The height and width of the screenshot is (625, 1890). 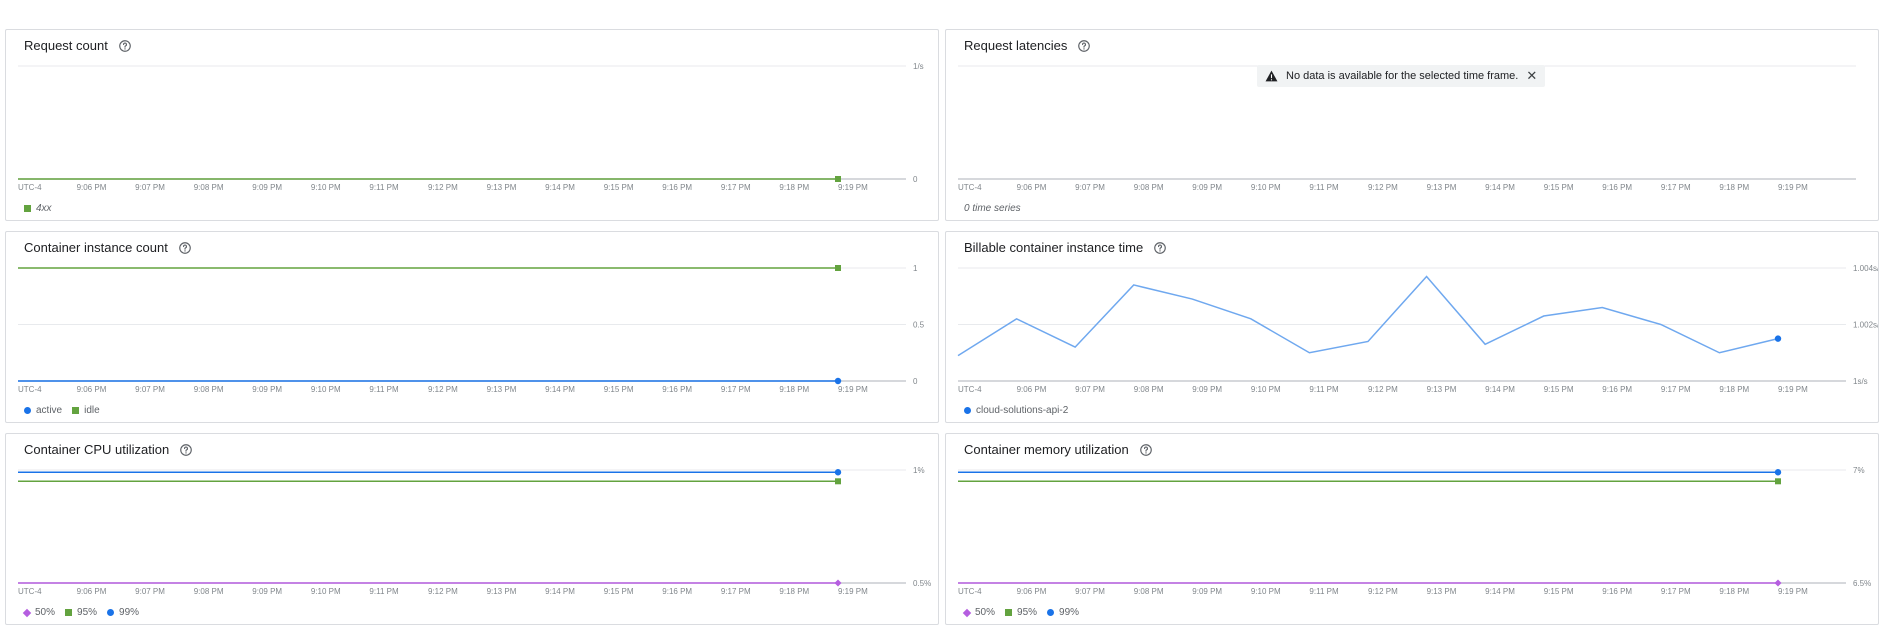 What do you see at coordinates (92, 410) in the screenshot?
I see `legend-label: idle` at bounding box center [92, 410].